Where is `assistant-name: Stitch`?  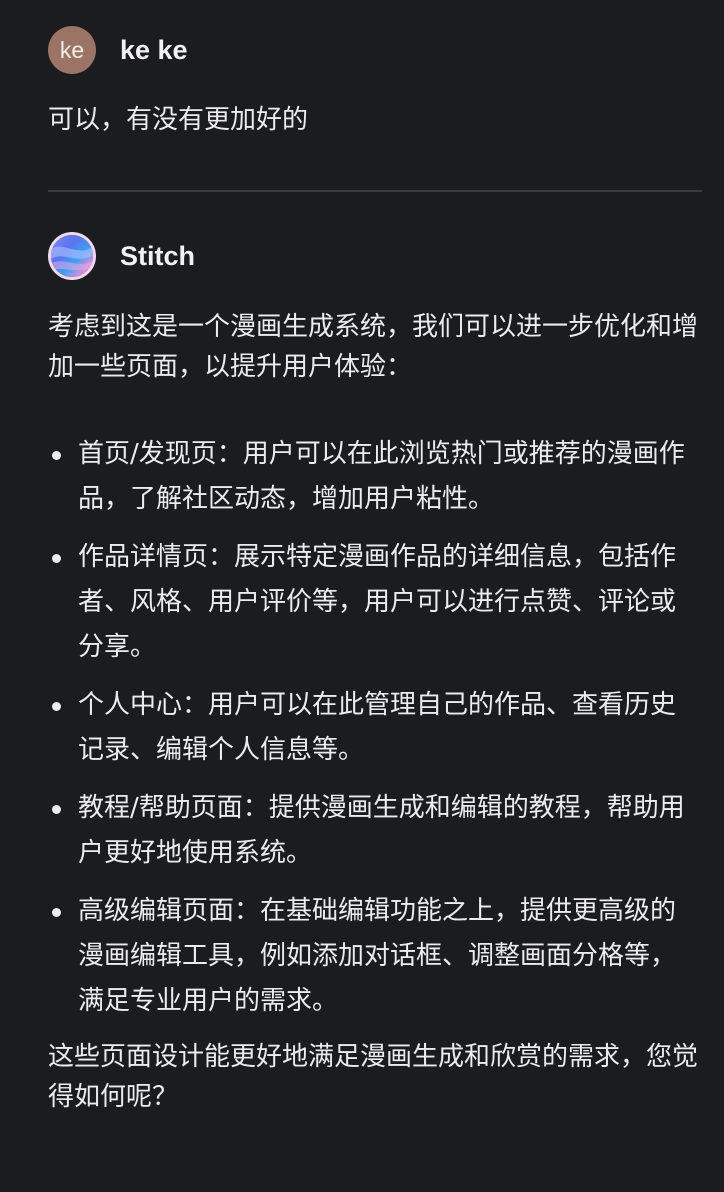 assistant-name: Stitch is located at coordinates (158, 255).